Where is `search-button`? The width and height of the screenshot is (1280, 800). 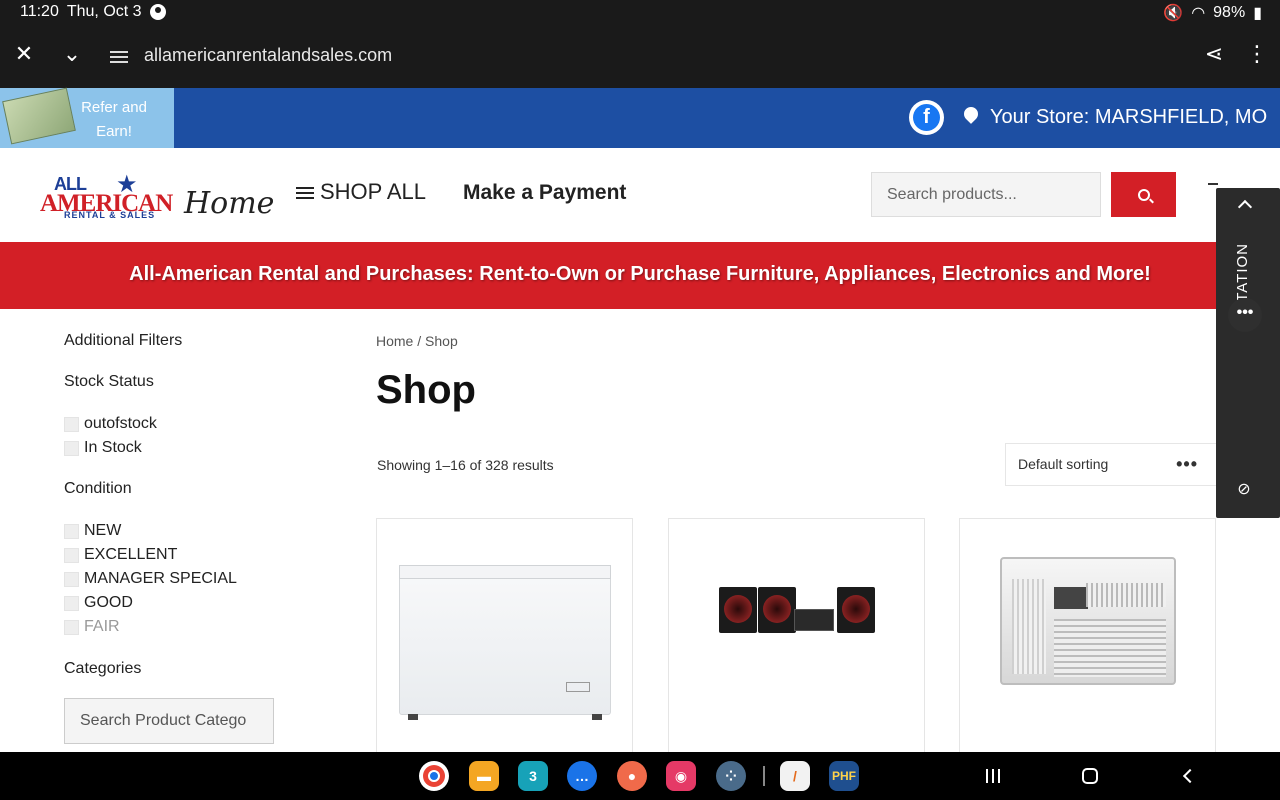 search-button is located at coordinates (1143, 194).